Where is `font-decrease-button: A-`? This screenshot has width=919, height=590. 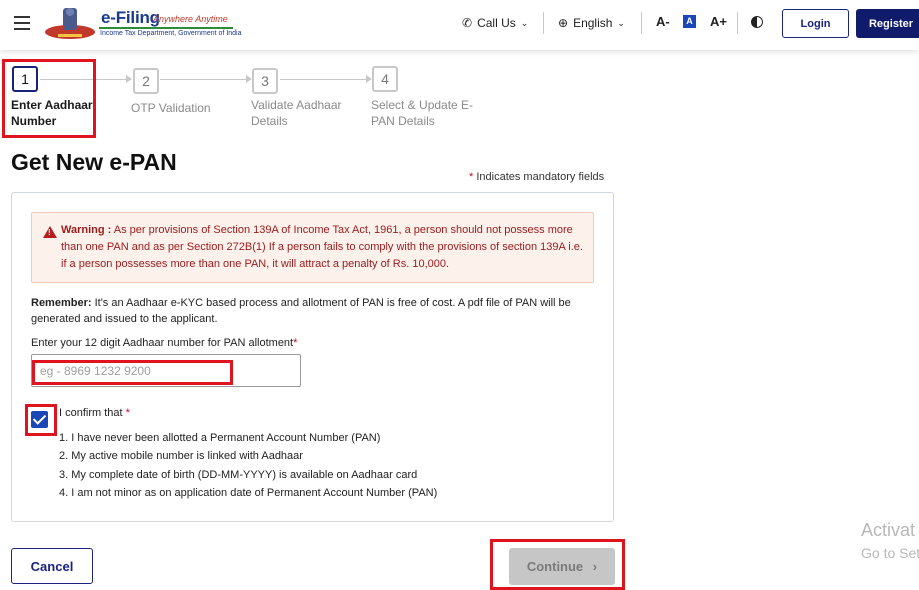
font-decrease-button: A- is located at coordinates (663, 21).